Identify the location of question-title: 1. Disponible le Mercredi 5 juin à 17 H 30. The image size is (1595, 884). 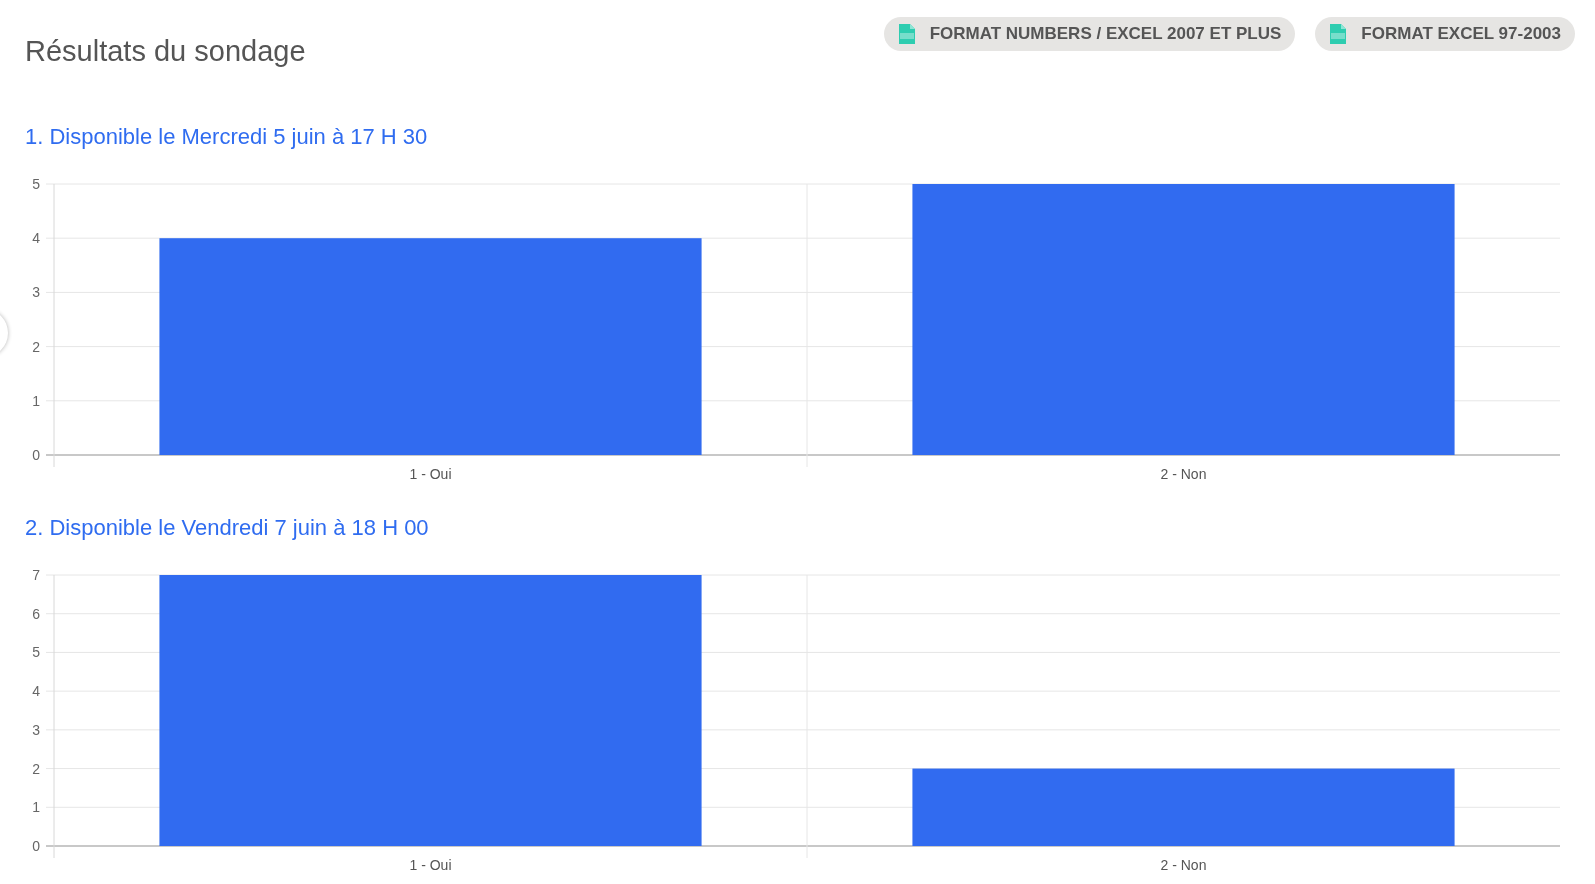
(226, 137).